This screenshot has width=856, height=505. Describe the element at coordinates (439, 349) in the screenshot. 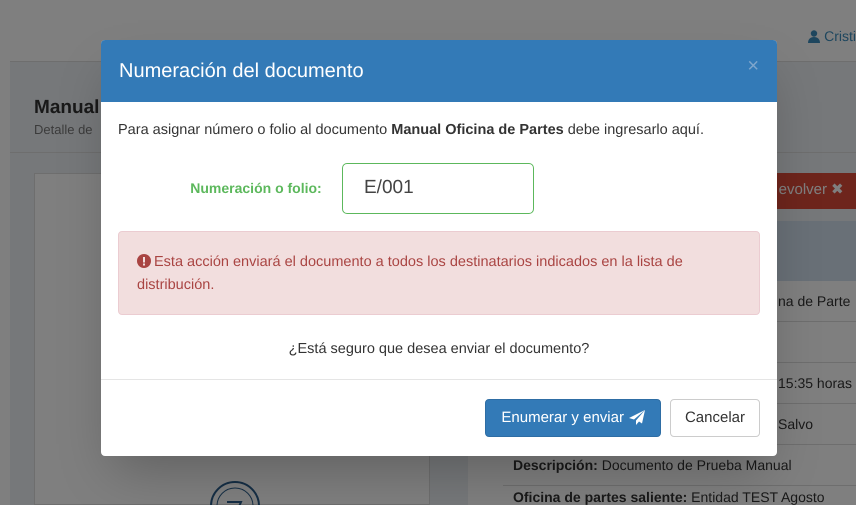

I see `confirmation-question: ¿Está seguro que desea enviar el documento?` at that location.